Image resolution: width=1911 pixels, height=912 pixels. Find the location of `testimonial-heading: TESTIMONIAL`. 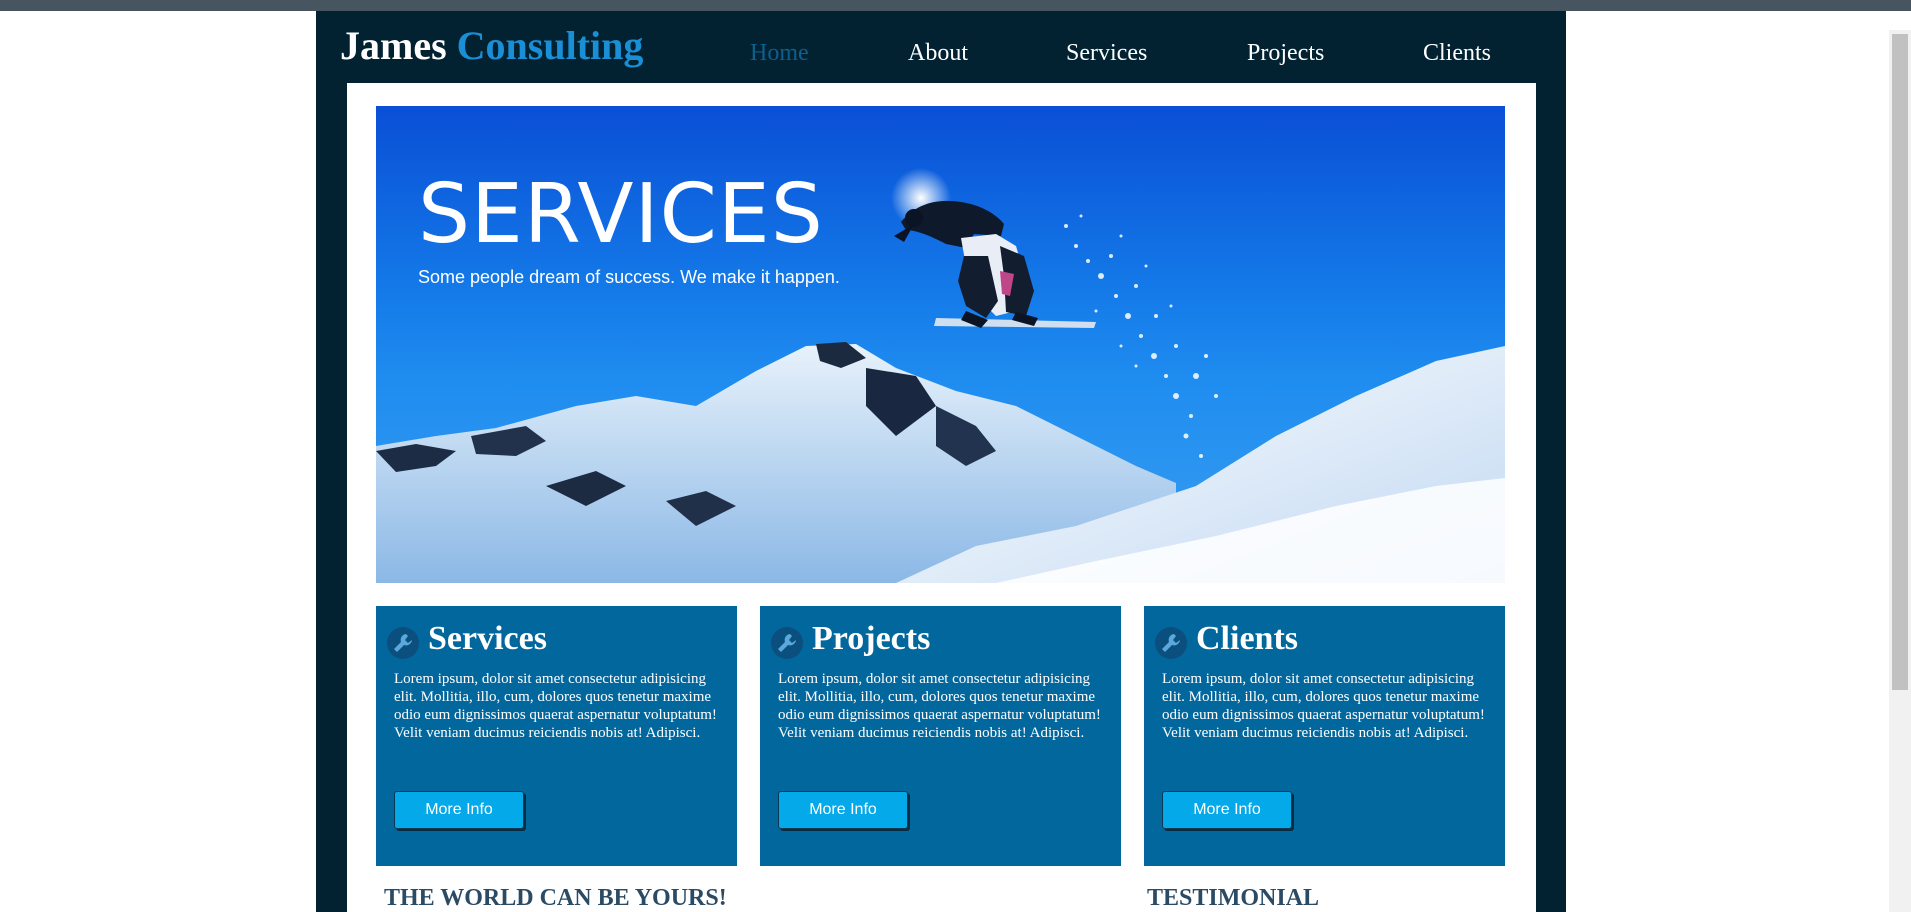

testimonial-heading: TESTIMONIAL is located at coordinates (1233, 898).